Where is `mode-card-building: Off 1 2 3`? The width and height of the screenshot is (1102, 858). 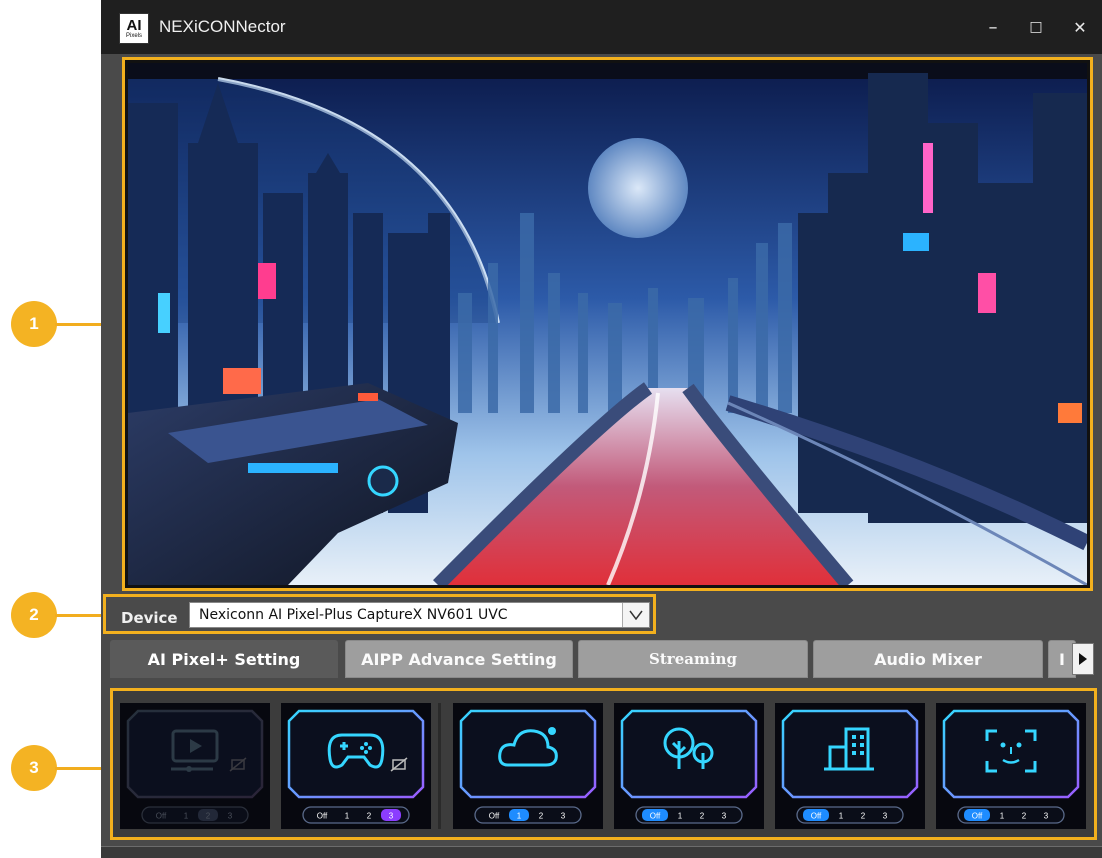
mode-card-building: Off 1 2 3 is located at coordinates (850, 766).